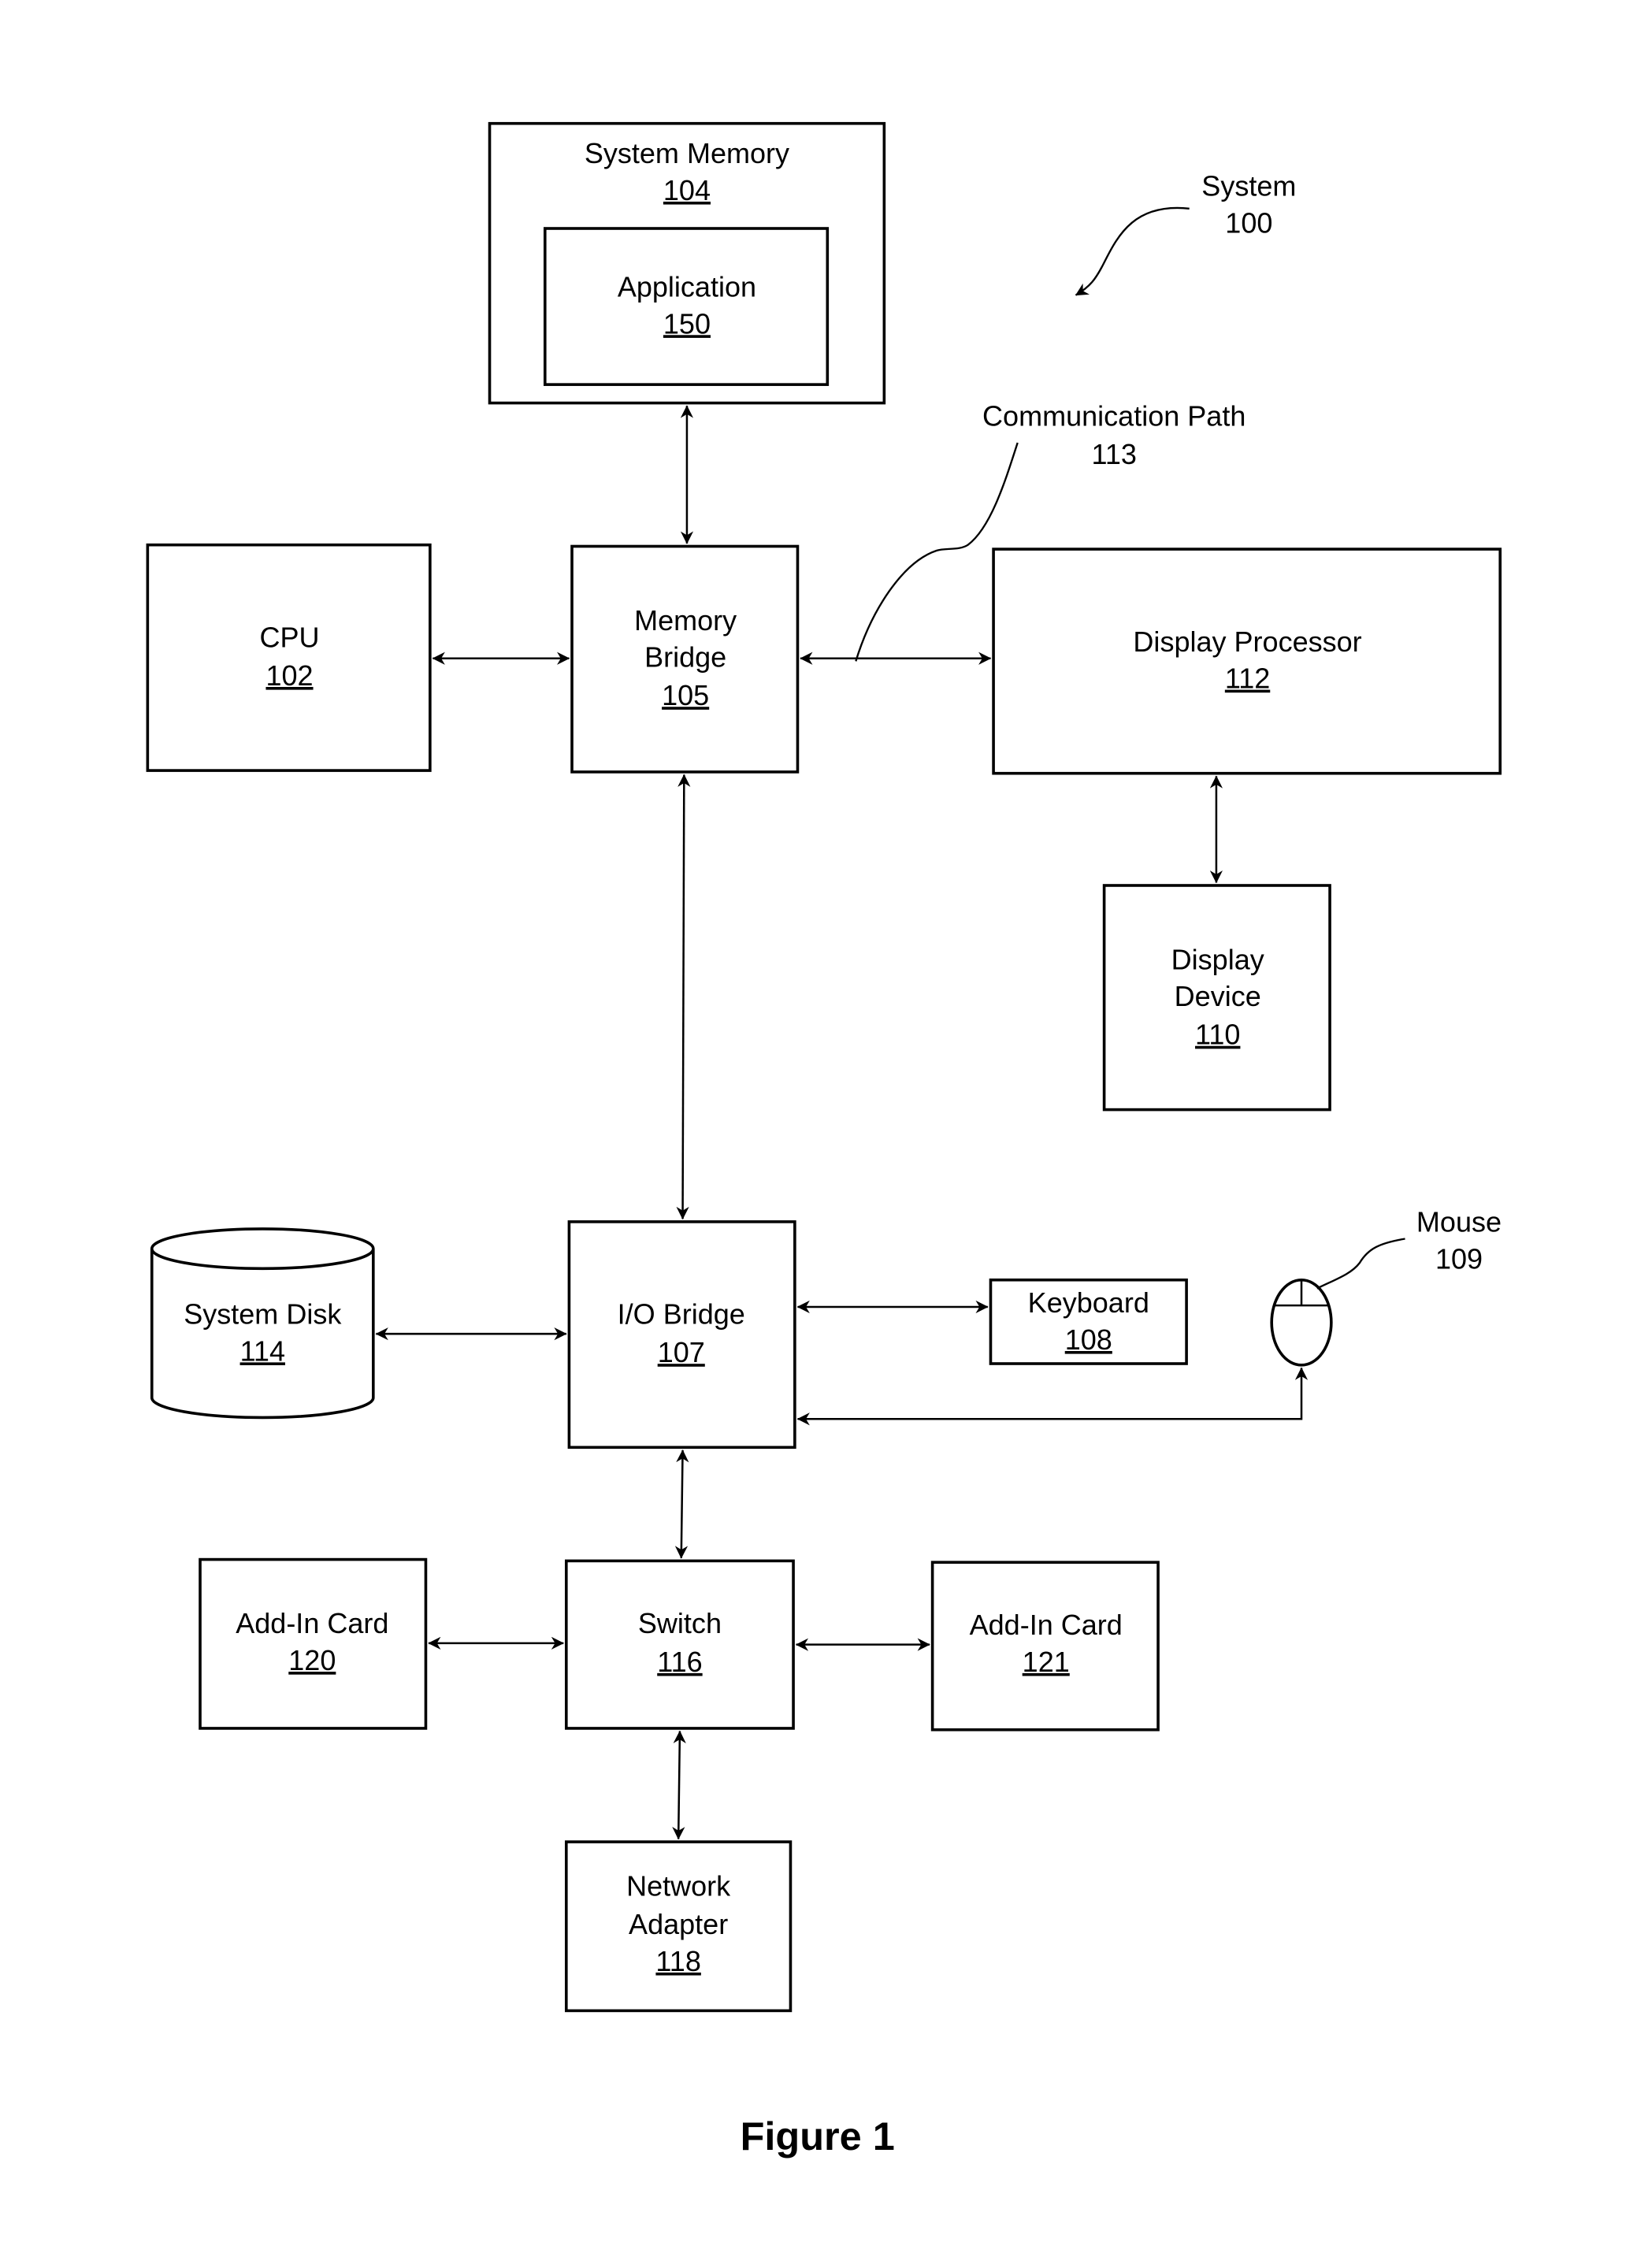 The width and height of the screenshot is (1652, 2242). Describe the element at coordinates (1046, 1625) in the screenshot. I see `add-in-card-121-label: Add-In Card` at that location.